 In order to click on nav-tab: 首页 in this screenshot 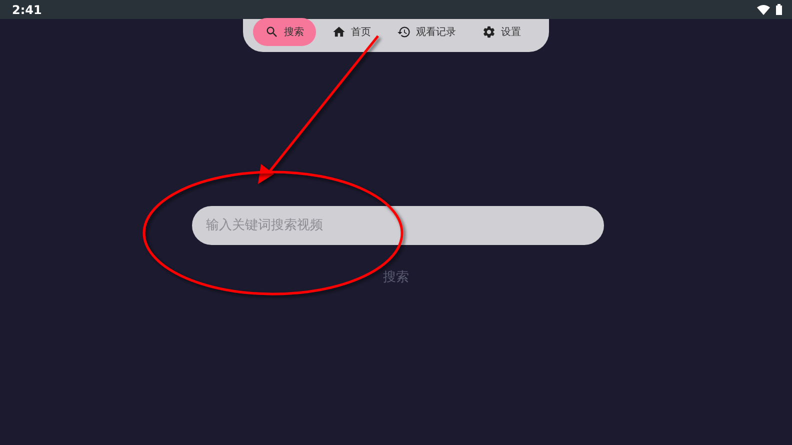, I will do `click(351, 32)`.